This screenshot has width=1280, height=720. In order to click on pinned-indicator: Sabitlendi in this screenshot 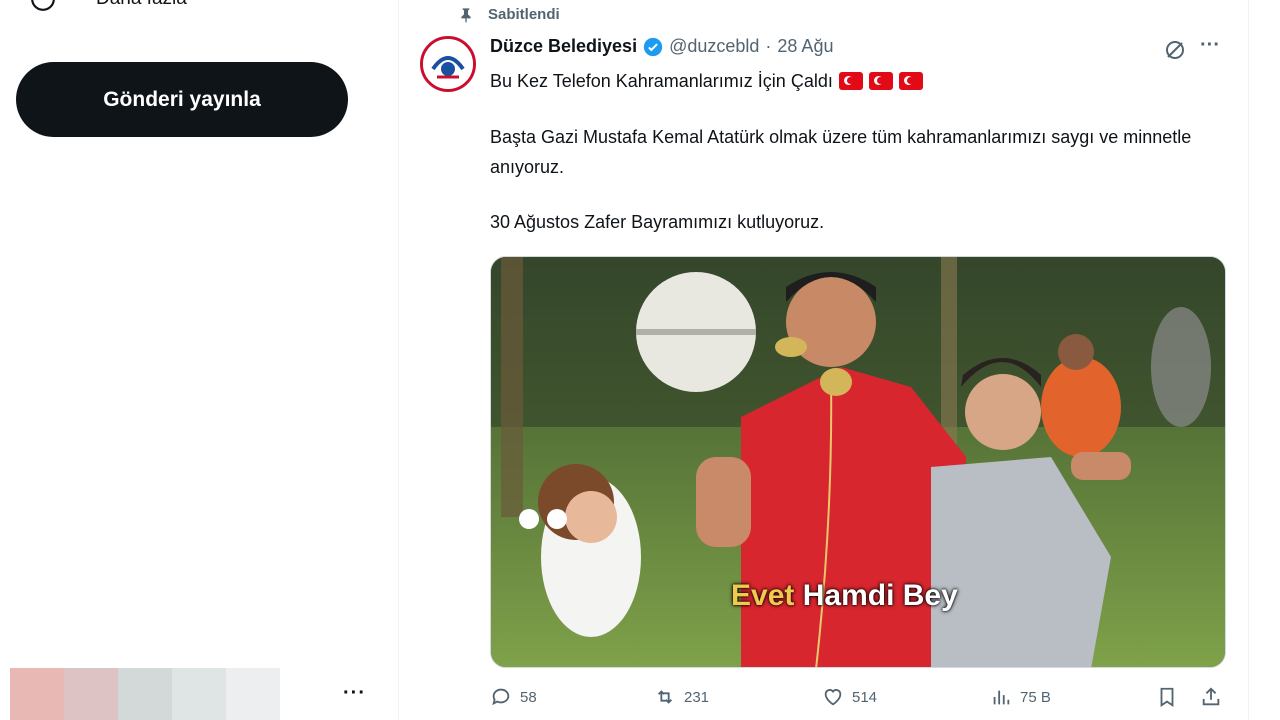, I will do `click(509, 14)`.